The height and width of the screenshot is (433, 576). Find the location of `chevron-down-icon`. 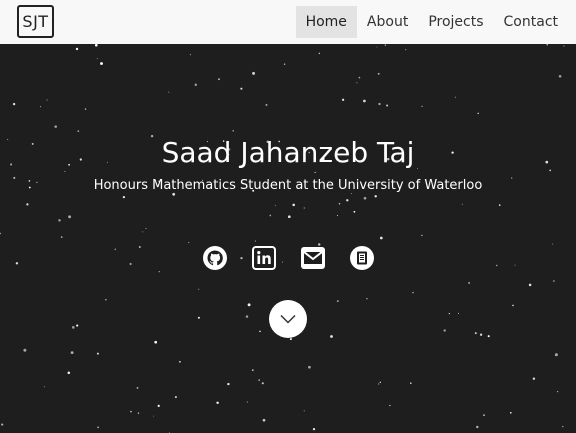

chevron-down-icon is located at coordinates (288, 319).